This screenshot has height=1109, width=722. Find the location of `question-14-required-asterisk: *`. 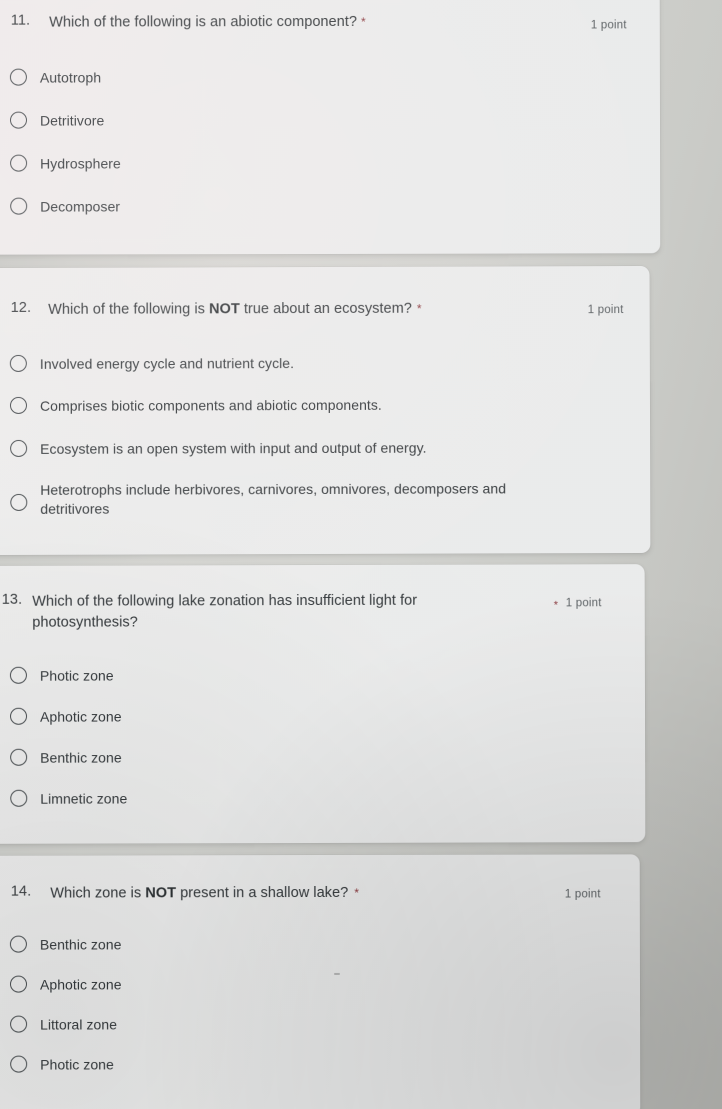

question-14-required-asterisk: * is located at coordinates (357, 892).